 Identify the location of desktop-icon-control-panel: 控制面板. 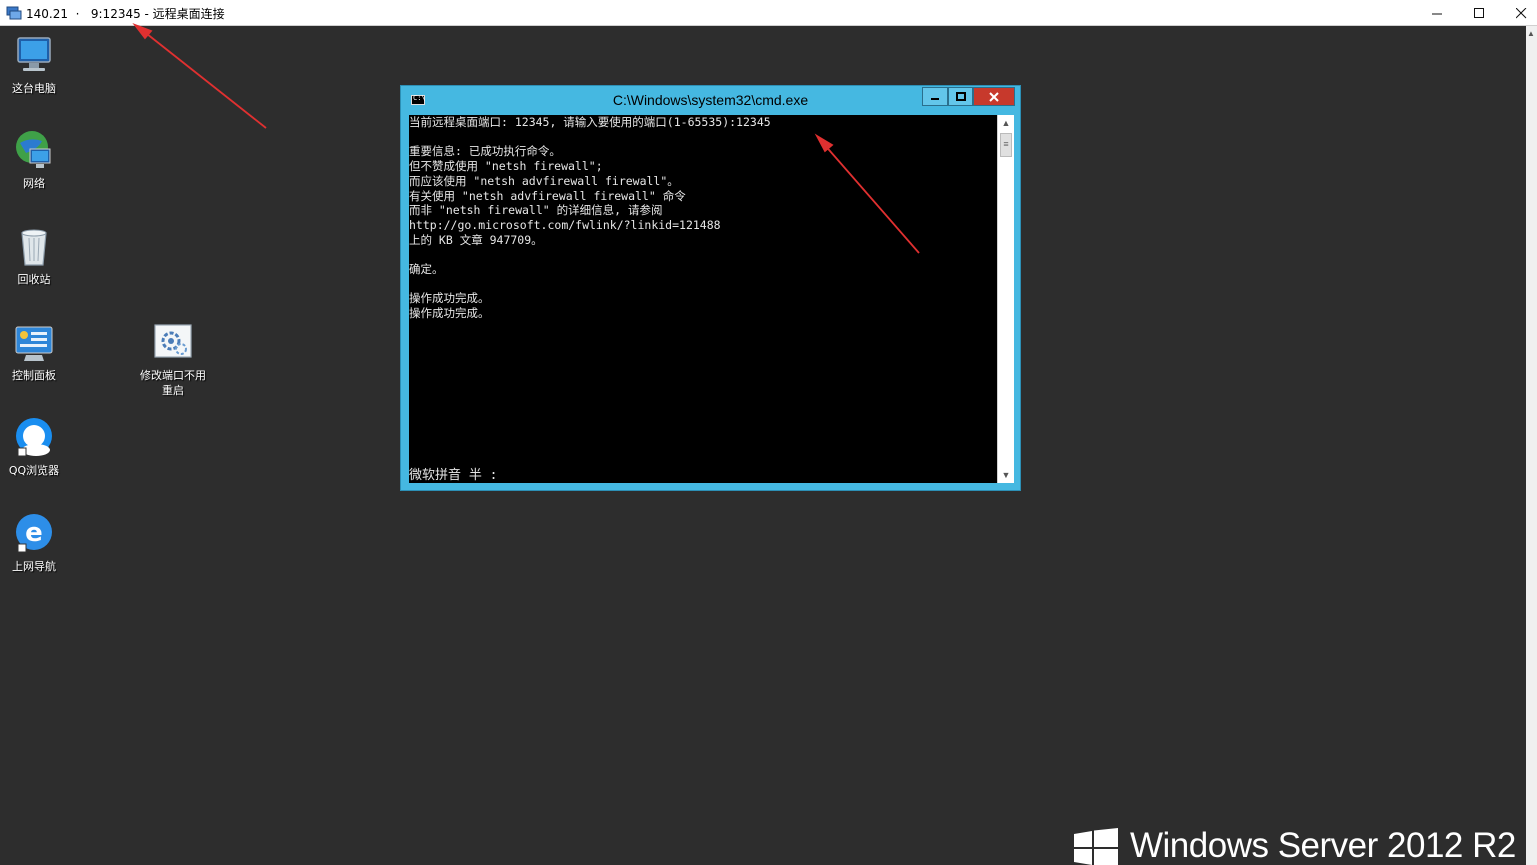
(36, 352).